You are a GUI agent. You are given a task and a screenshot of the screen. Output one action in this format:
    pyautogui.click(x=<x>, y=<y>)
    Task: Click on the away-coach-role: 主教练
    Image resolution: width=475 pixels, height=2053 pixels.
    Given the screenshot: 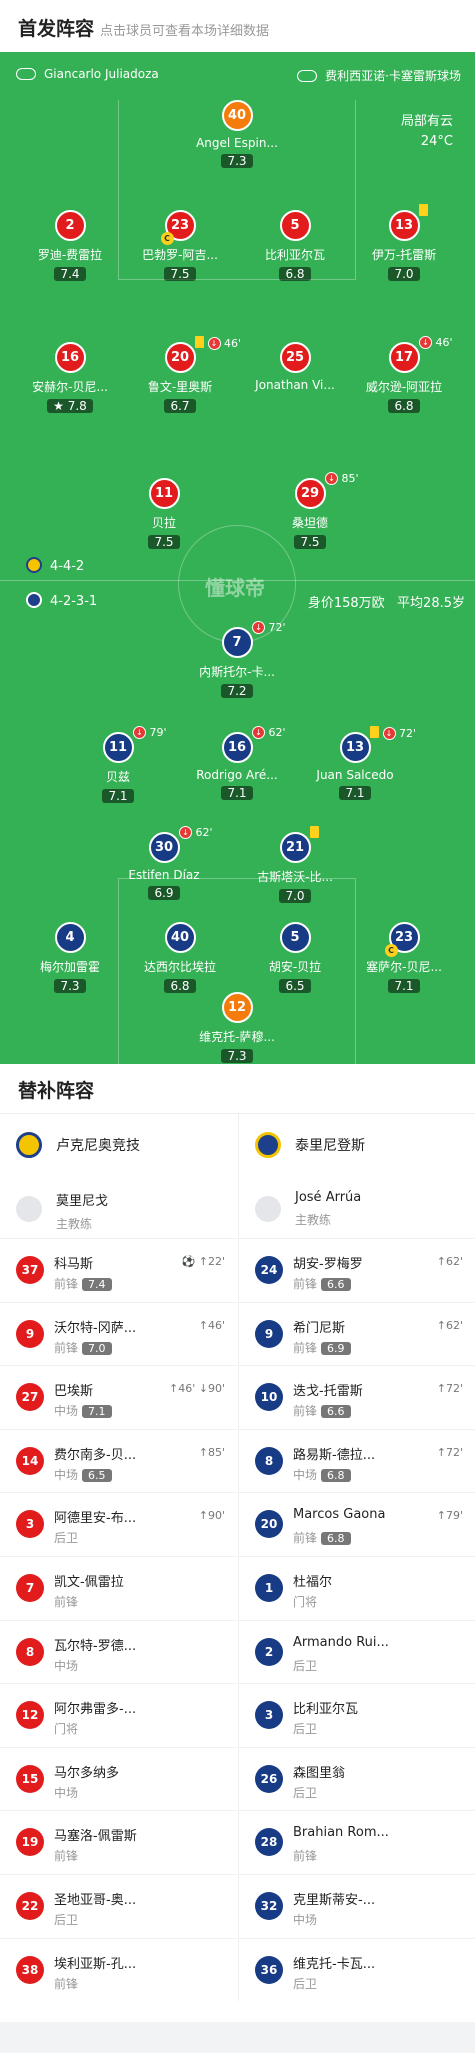 What is the action you would take?
    pyautogui.click(x=313, y=1220)
    